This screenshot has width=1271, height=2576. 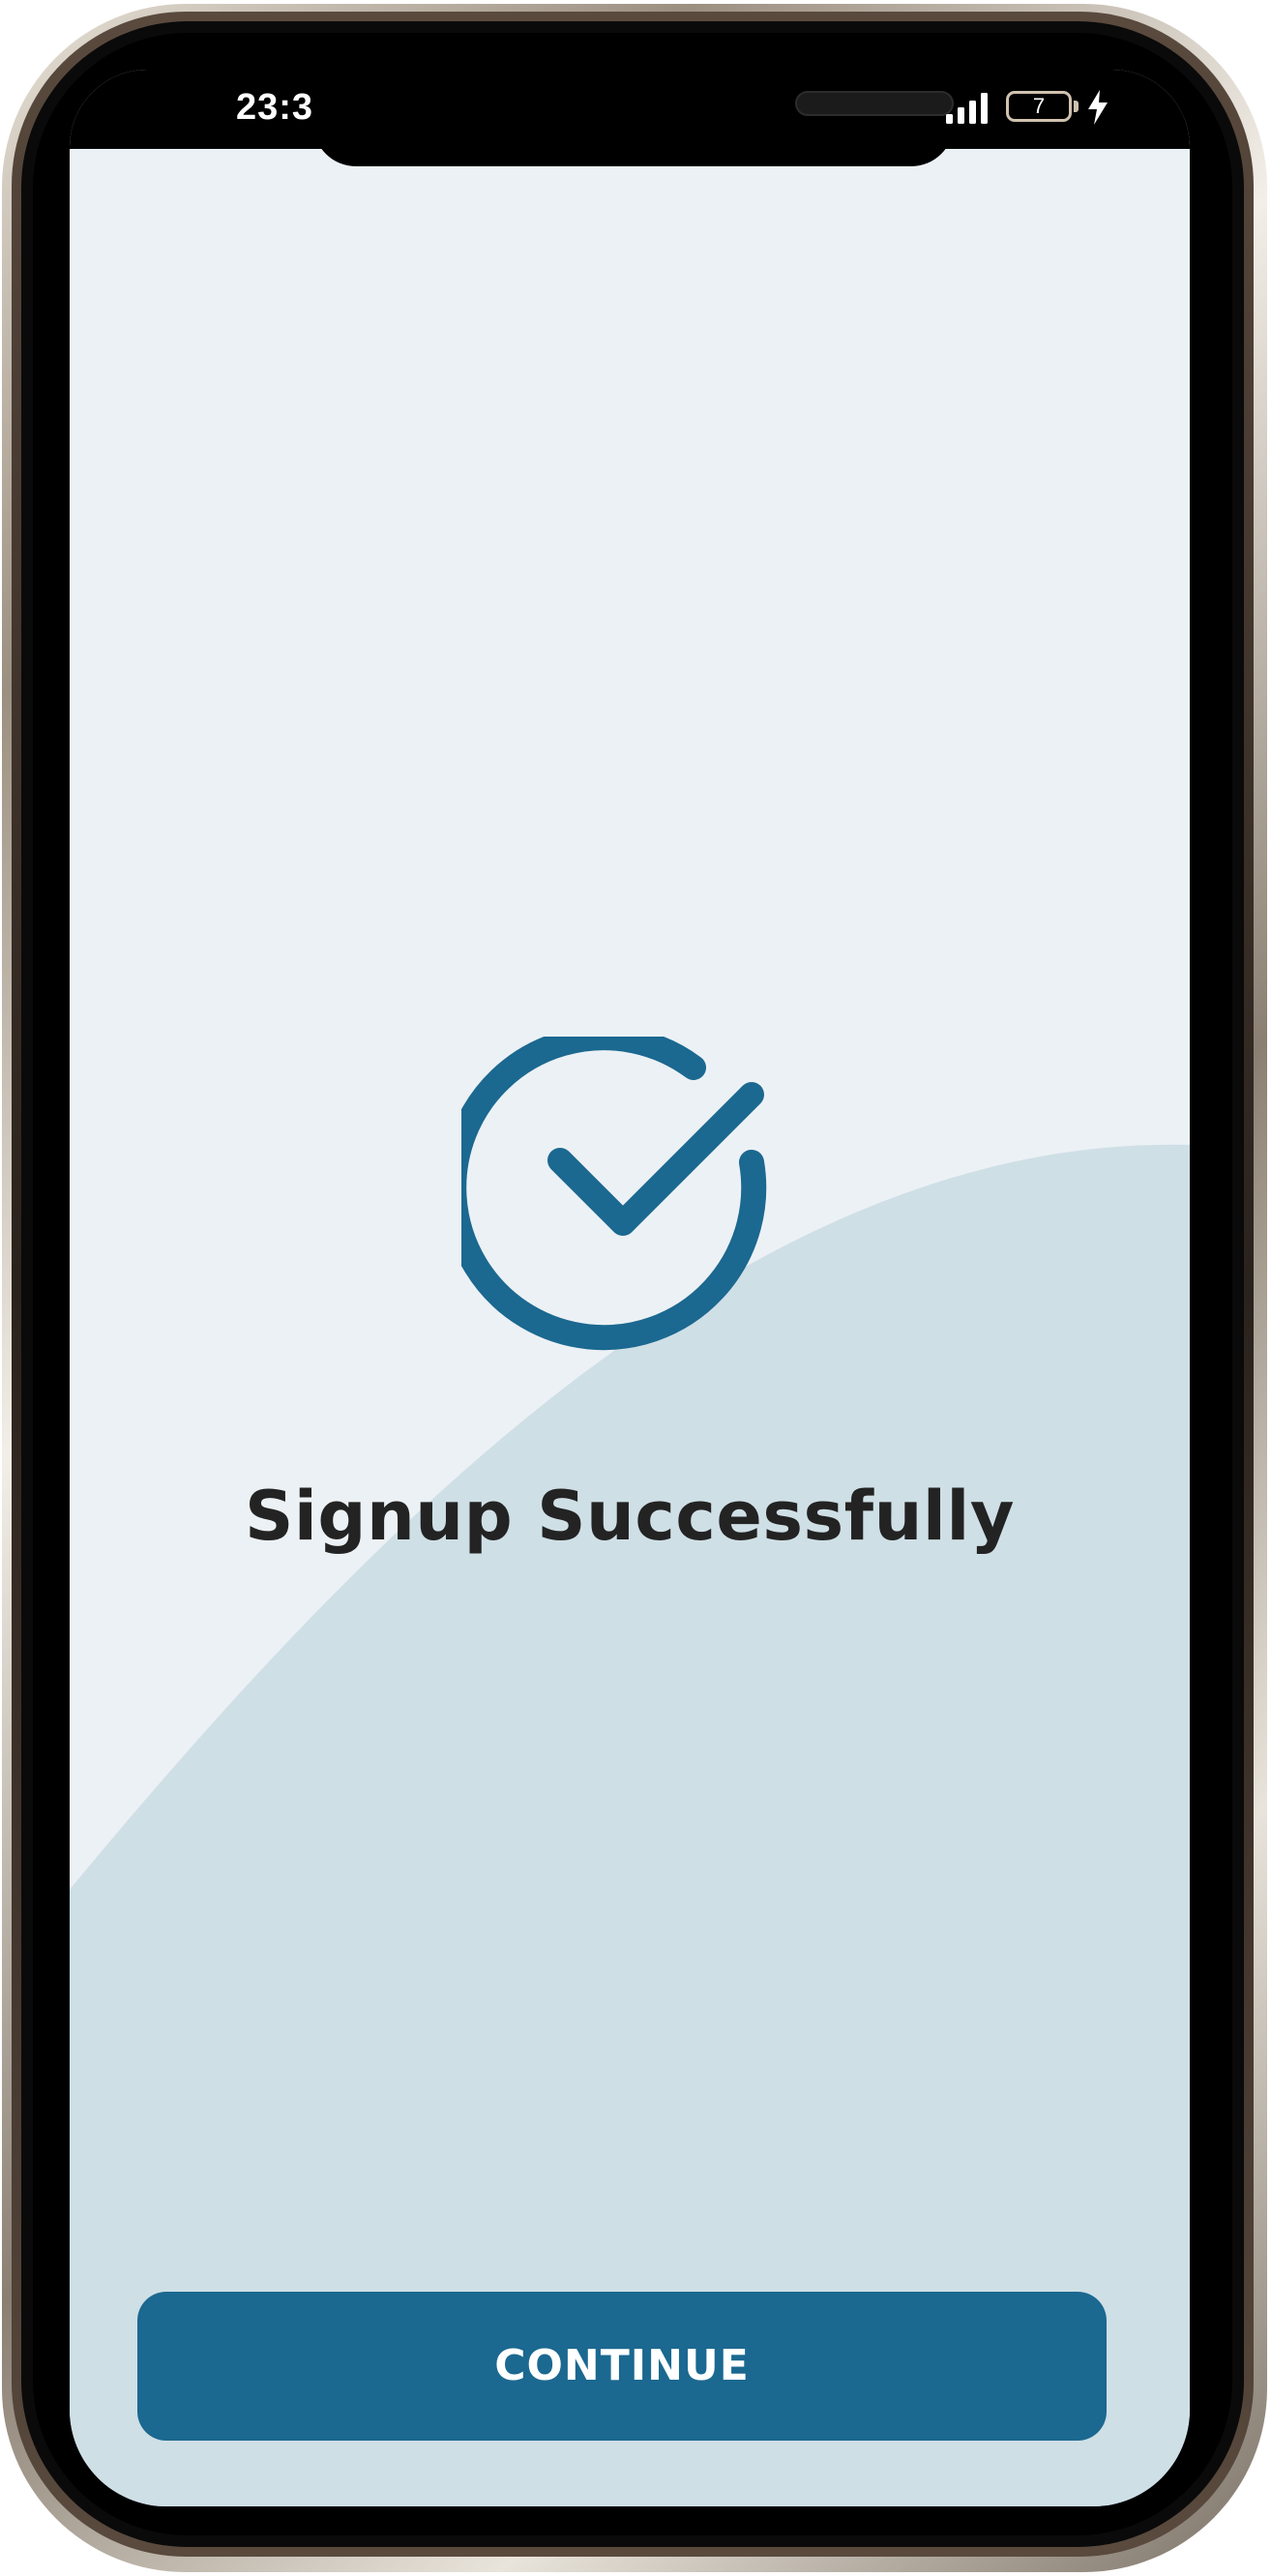 I want to click on charging-bolt-icon, so click(x=1098, y=107).